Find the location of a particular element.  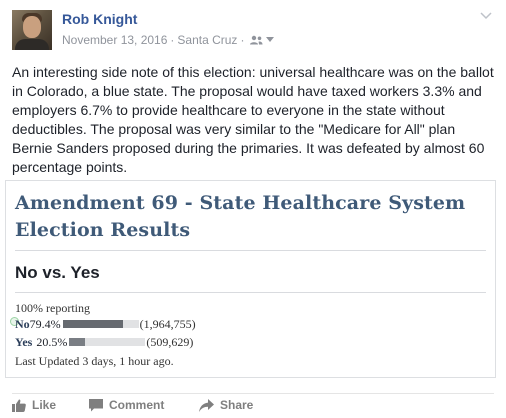

card-subtitle: No vs. Yes is located at coordinates (57, 272).